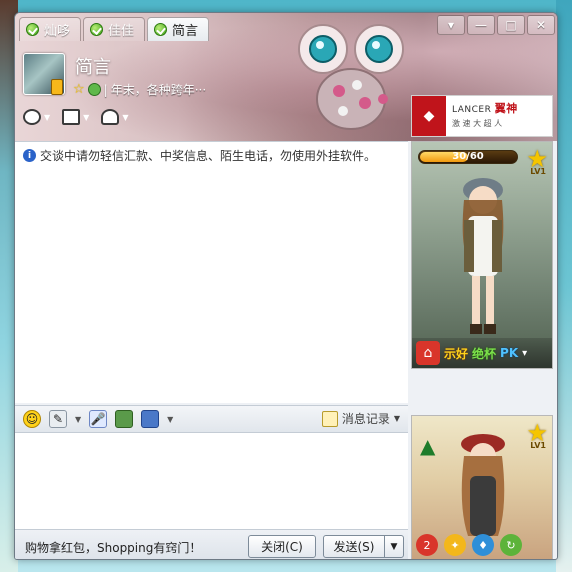 The height and width of the screenshot is (572, 572). I want to click on info-icon: i, so click(29, 155).